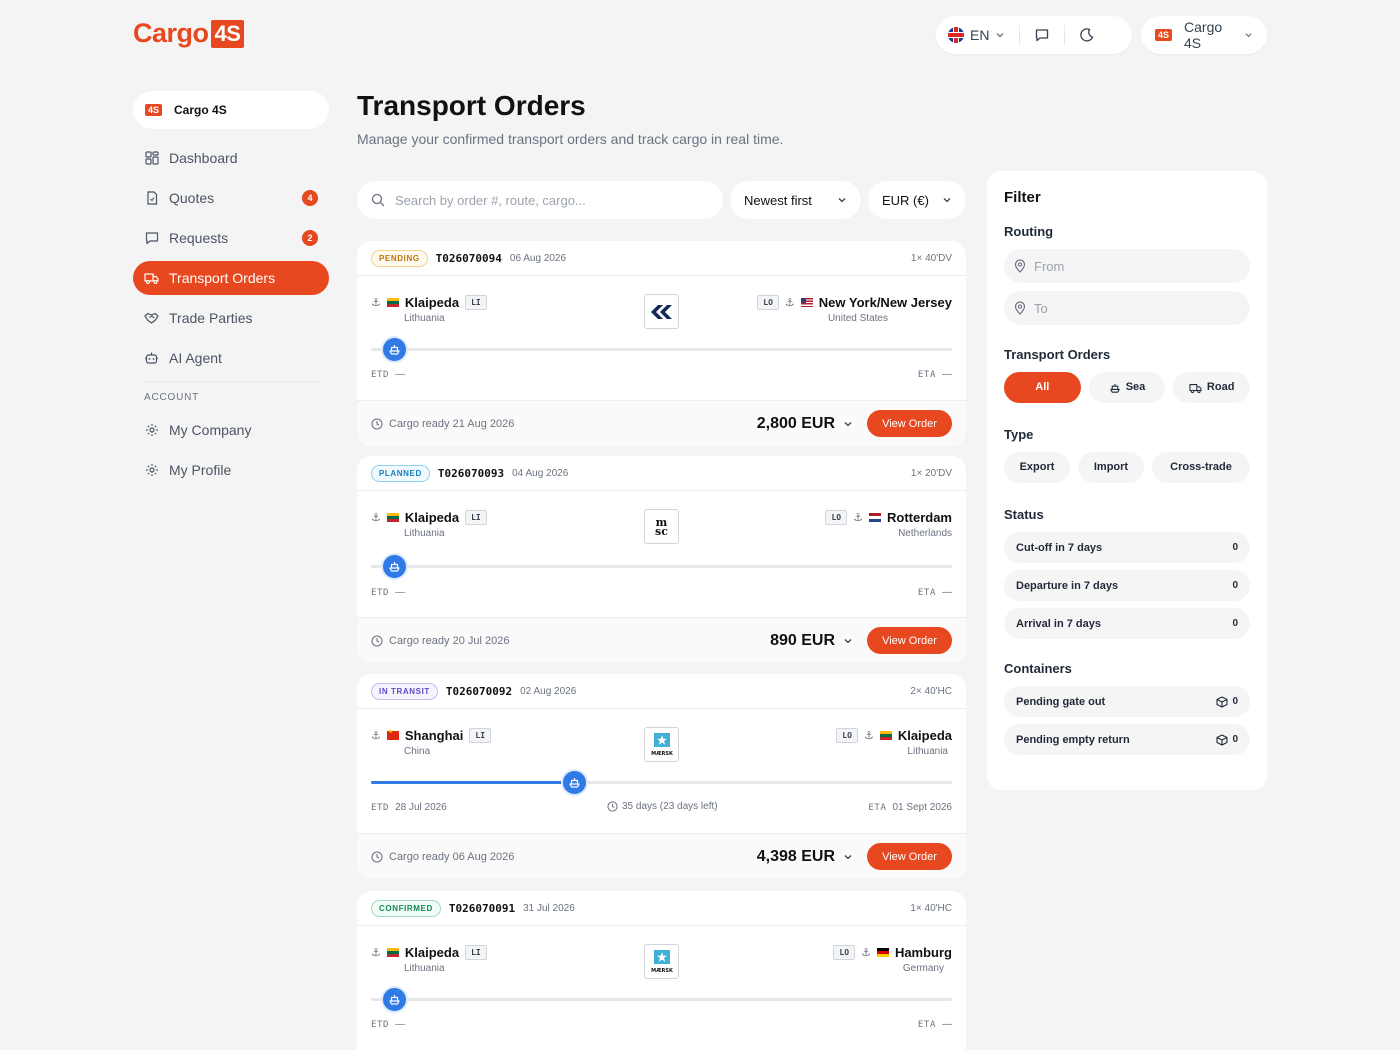 Image resolution: width=1400 pixels, height=1050 pixels. I want to click on requests-count-badge: 2, so click(310, 238).